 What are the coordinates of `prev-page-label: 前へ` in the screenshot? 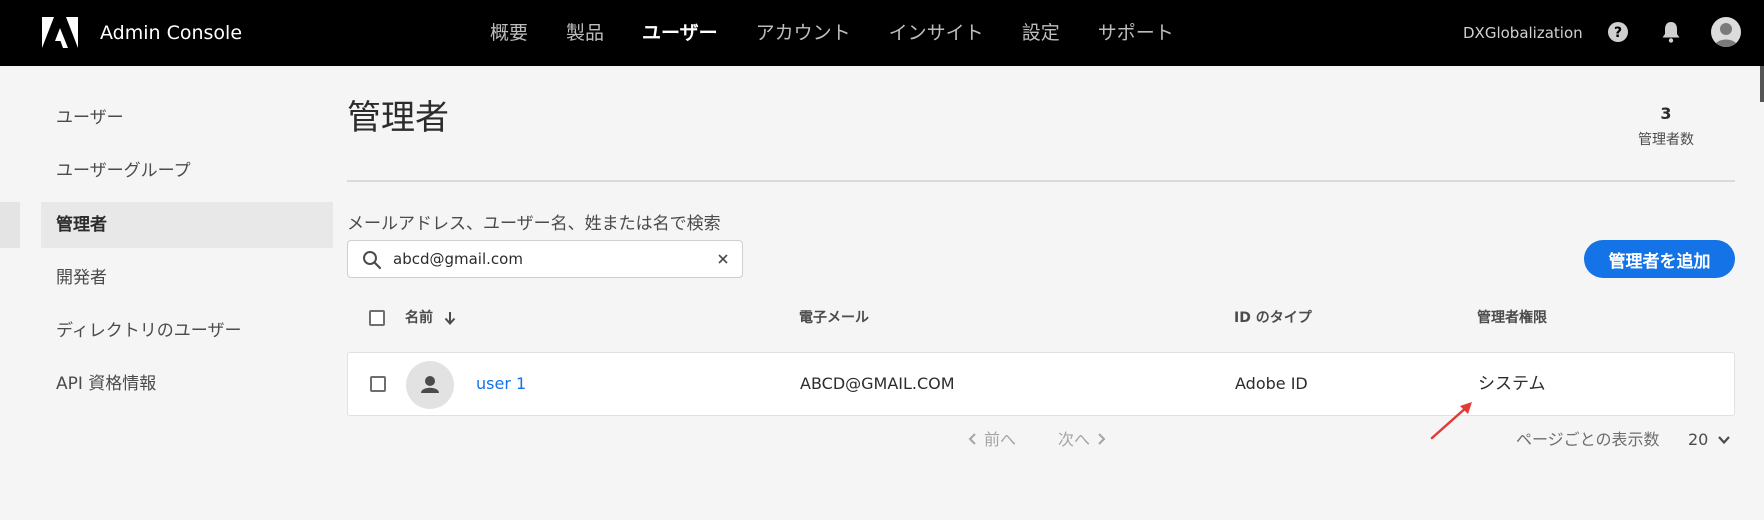 It's located at (1000, 439).